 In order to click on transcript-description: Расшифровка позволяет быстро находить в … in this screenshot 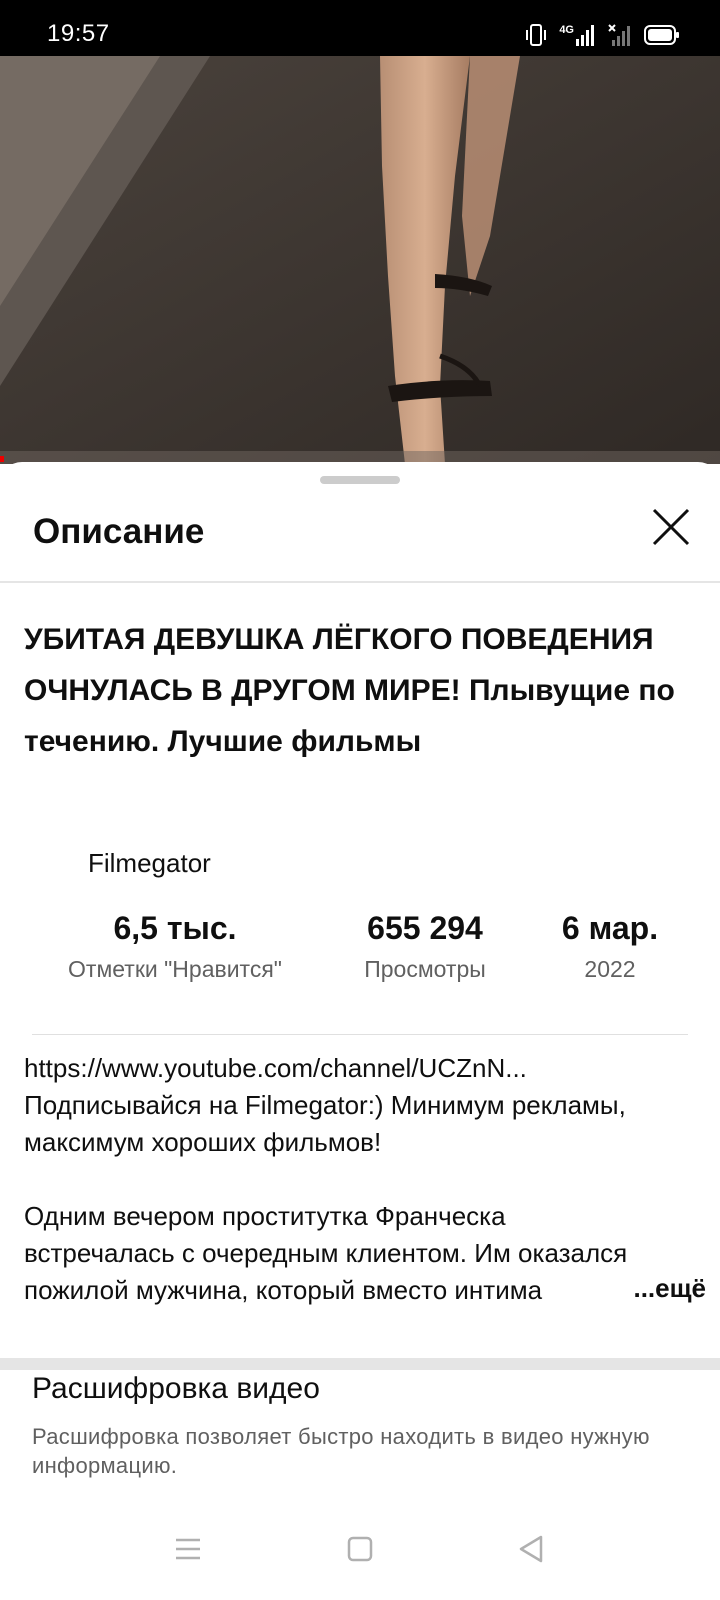, I will do `click(341, 1451)`.